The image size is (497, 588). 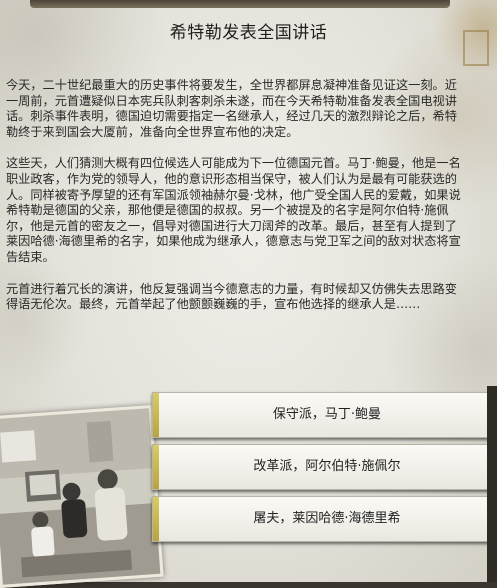 I want to click on option-label: 改革派，阿尔伯特·施佩尔, so click(x=327, y=466).